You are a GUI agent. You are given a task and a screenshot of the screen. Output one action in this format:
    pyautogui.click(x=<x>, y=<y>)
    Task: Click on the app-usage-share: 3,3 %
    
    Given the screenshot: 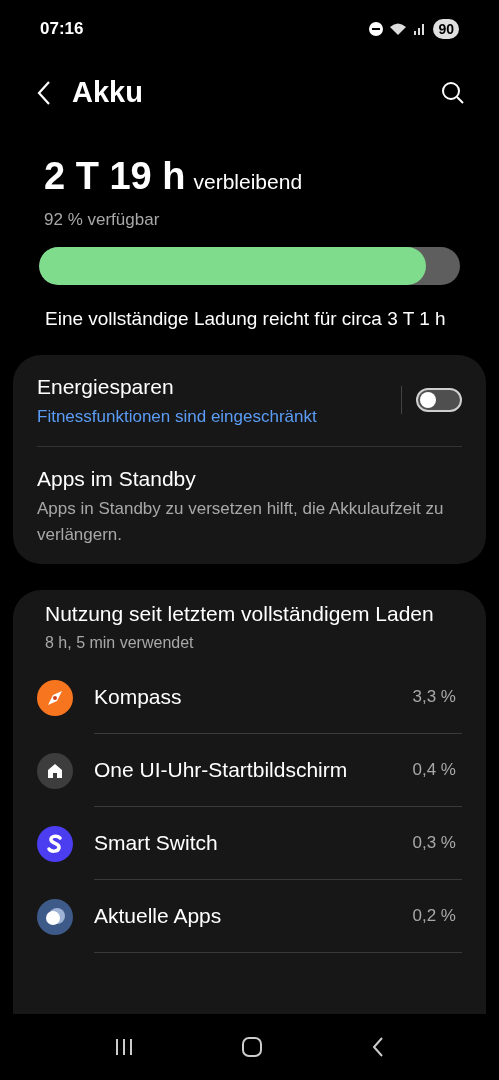 What is the action you would take?
    pyautogui.click(x=434, y=697)
    